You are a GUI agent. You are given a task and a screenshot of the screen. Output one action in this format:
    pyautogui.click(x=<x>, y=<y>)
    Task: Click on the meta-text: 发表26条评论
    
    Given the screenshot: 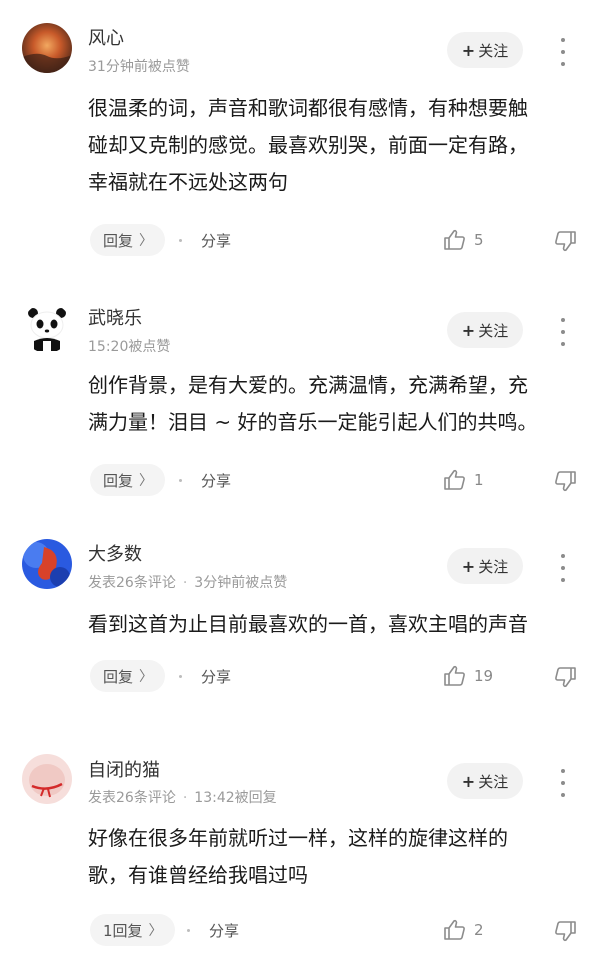 What is the action you would take?
    pyautogui.click(x=132, y=798)
    